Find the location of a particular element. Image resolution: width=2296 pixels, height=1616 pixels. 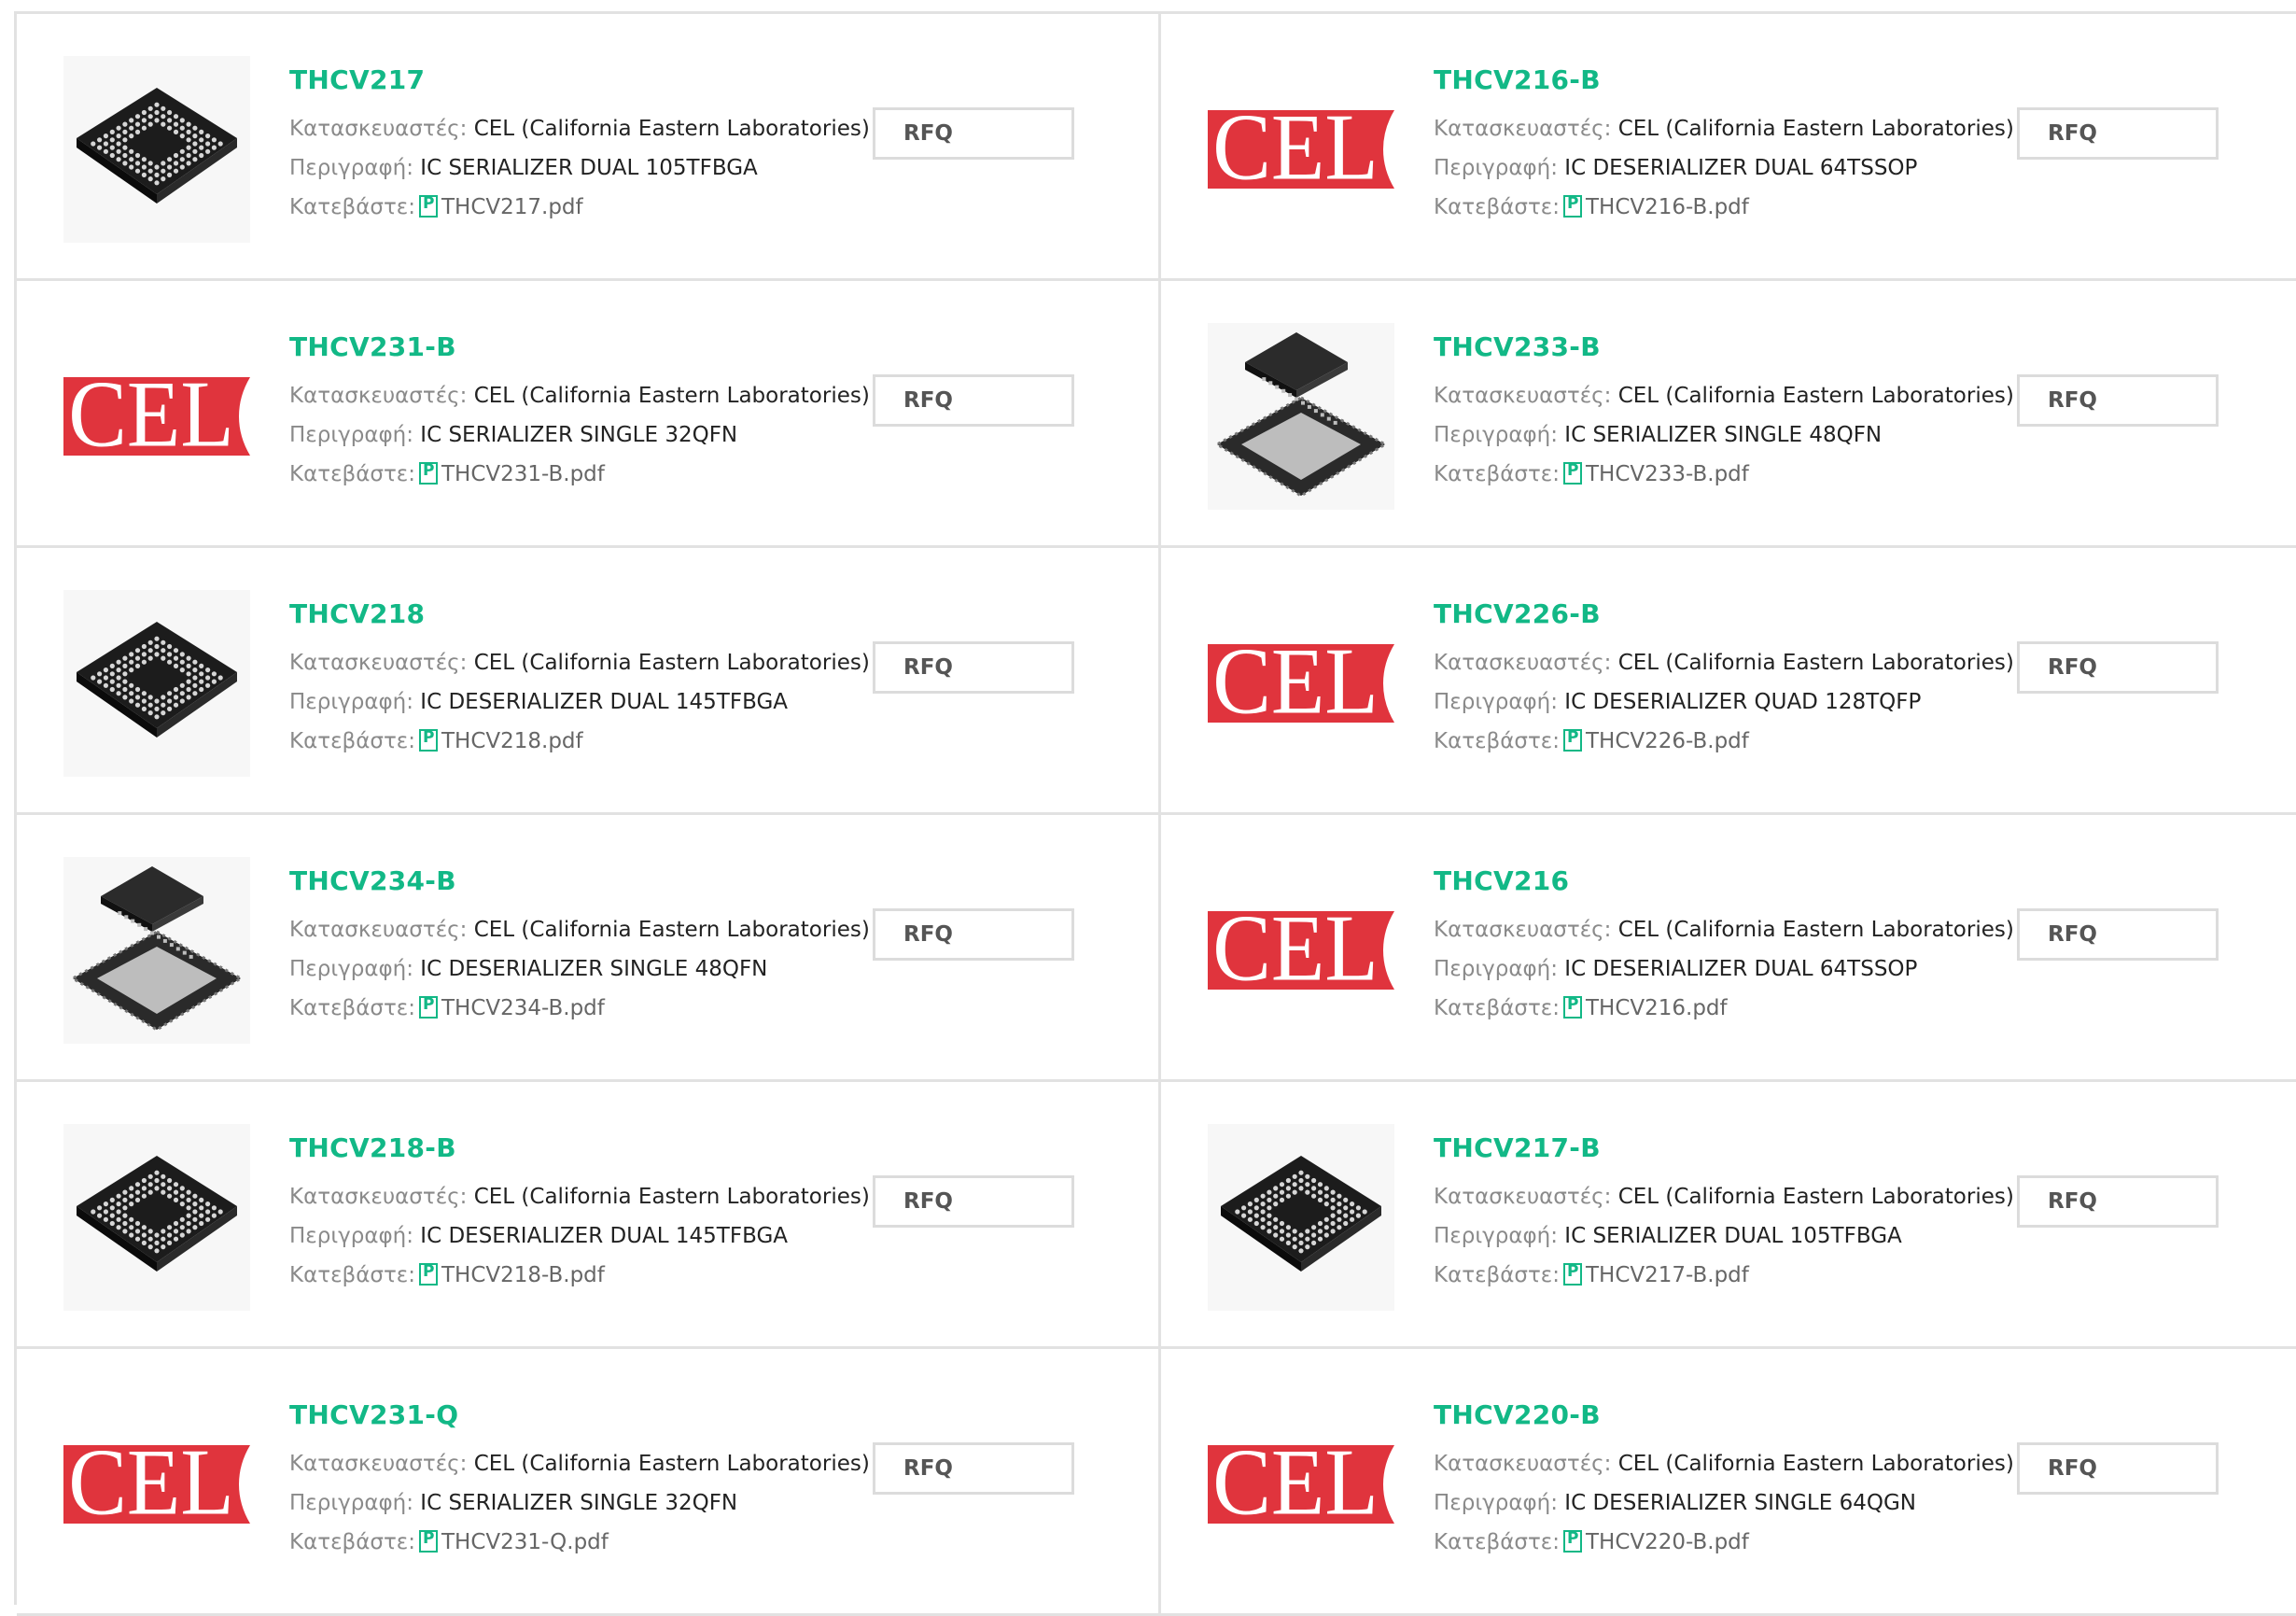

pdf-link: THCV231-Q.pdf is located at coordinates (525, 1542).